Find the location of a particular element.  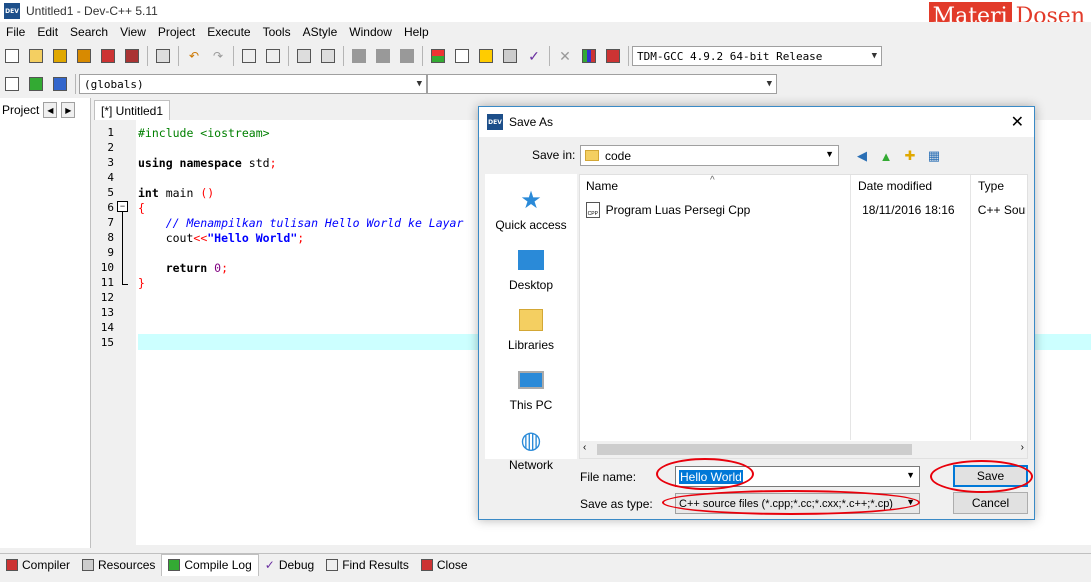

save-in-label: Save in: is located at coordinates (554, 155).